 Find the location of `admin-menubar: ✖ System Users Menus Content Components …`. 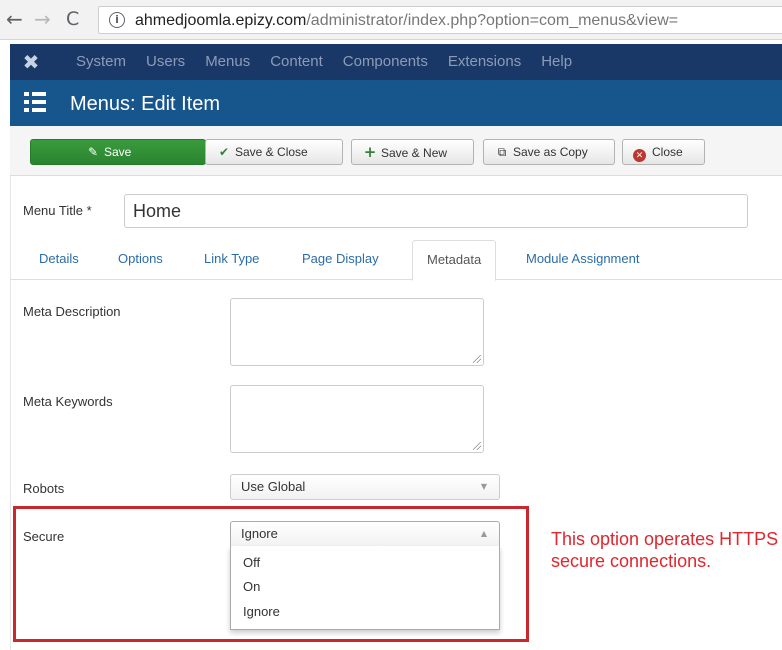

admin-menubar: ✖ System Users Menus Content Components … is located at coordinates (396, 62).